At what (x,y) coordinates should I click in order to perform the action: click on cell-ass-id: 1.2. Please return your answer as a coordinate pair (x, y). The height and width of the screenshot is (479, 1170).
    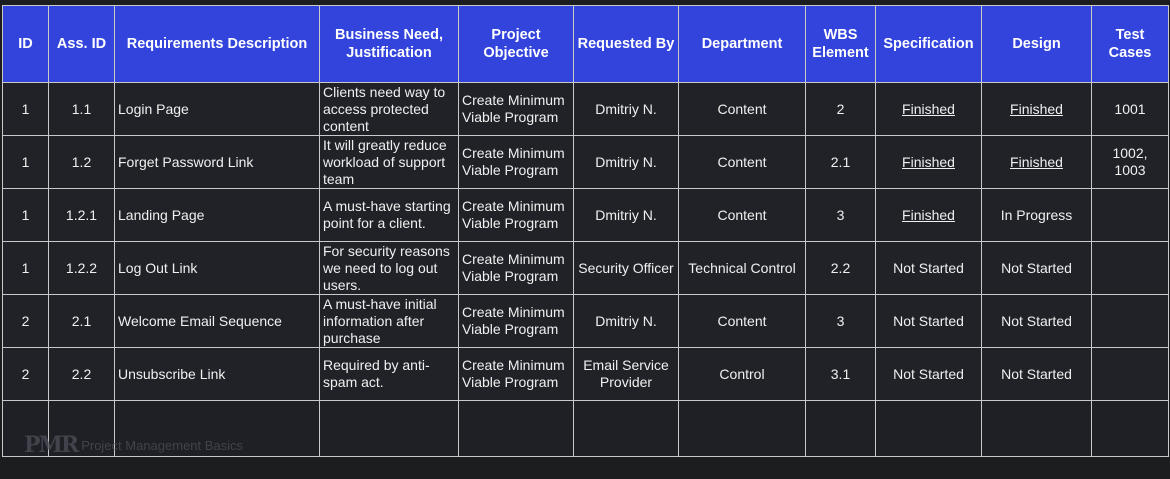
    Looking at the image, I should click on (81, 162).